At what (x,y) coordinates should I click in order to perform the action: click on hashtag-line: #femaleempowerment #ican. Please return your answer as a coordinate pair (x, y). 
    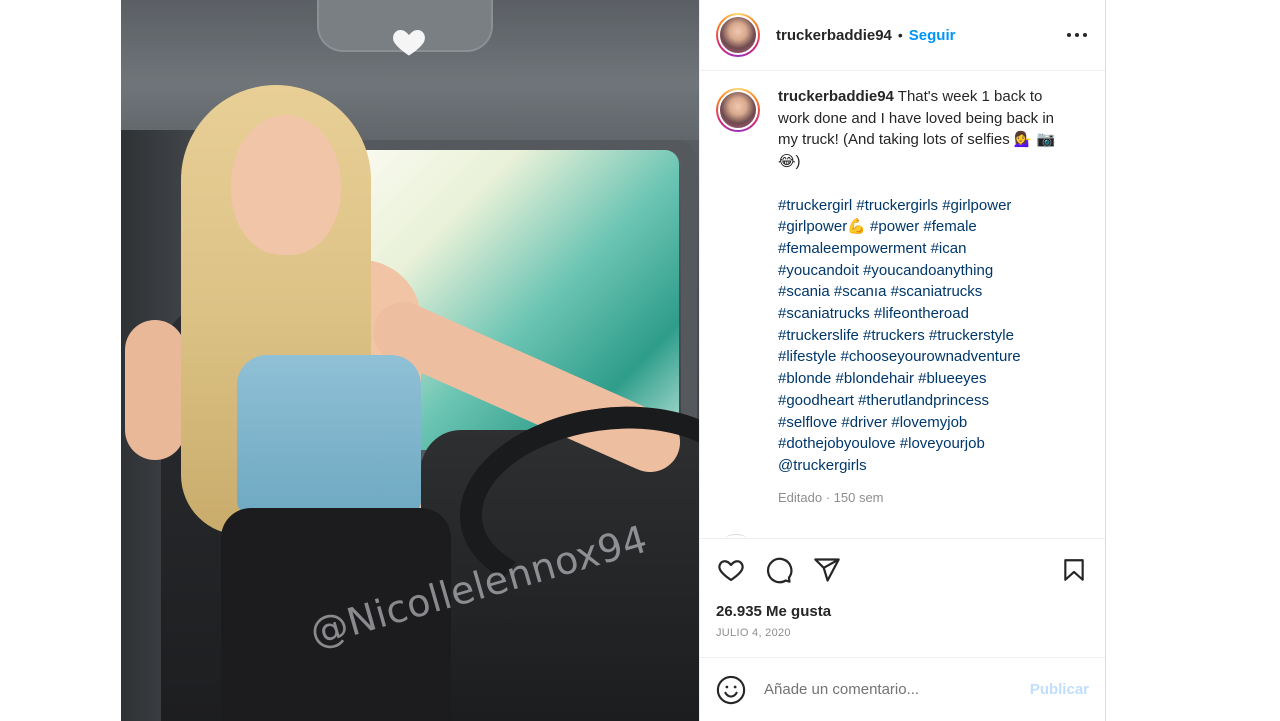
    Looking at the image, I should click on (923, 249).